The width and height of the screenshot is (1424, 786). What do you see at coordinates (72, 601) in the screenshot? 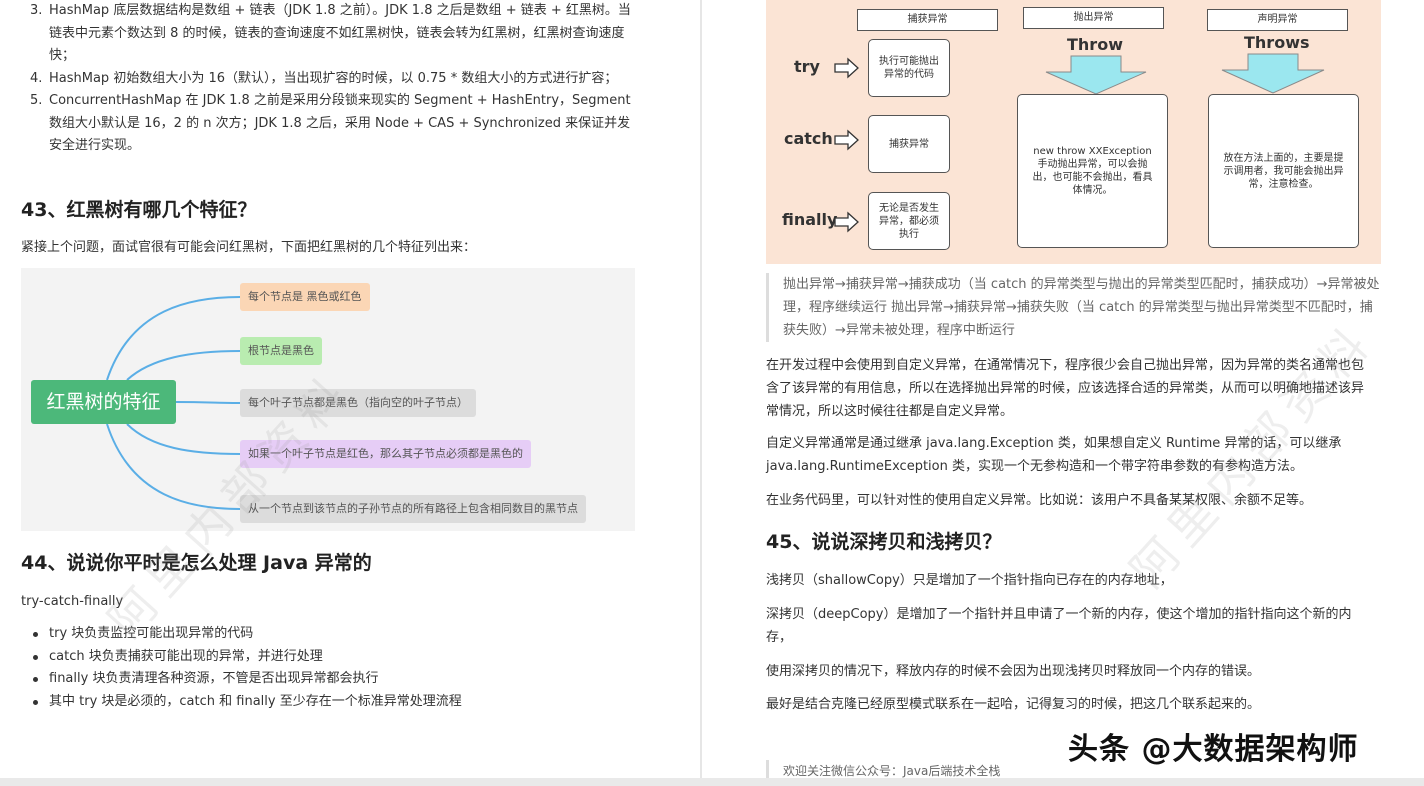
I see `q44-intro: try-catch-finally` at bounding box center [72, 601].